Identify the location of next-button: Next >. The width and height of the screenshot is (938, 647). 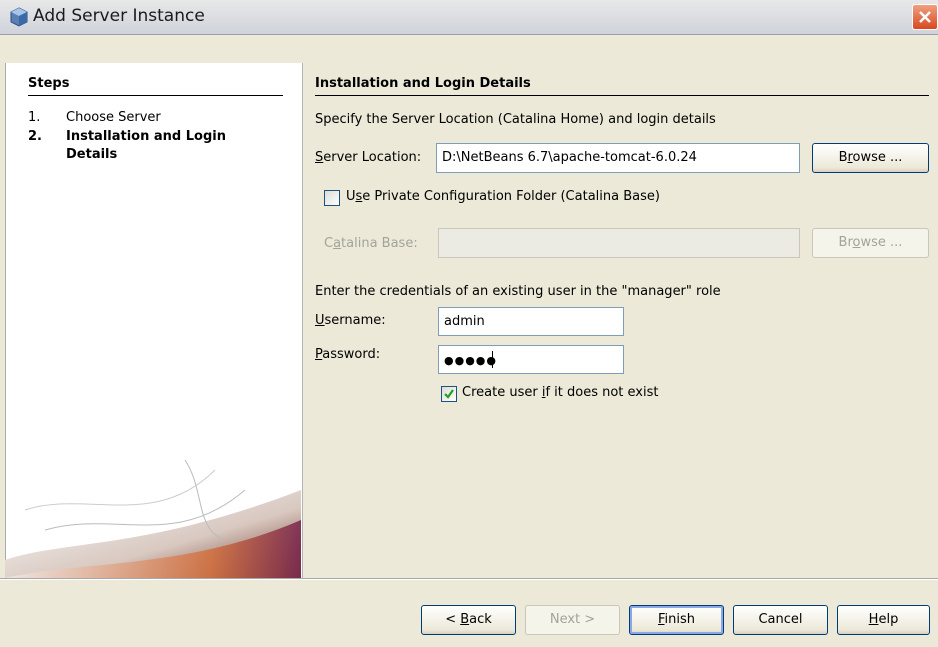
(572, 620).